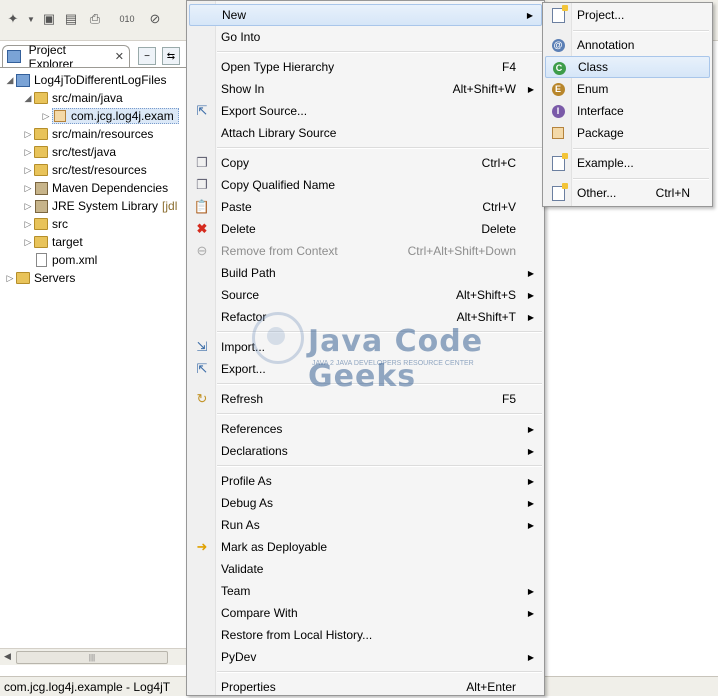 The width and height of the screenshot is (718, 698). I want to click on scroll-thumb: |||, so click(92, 657).